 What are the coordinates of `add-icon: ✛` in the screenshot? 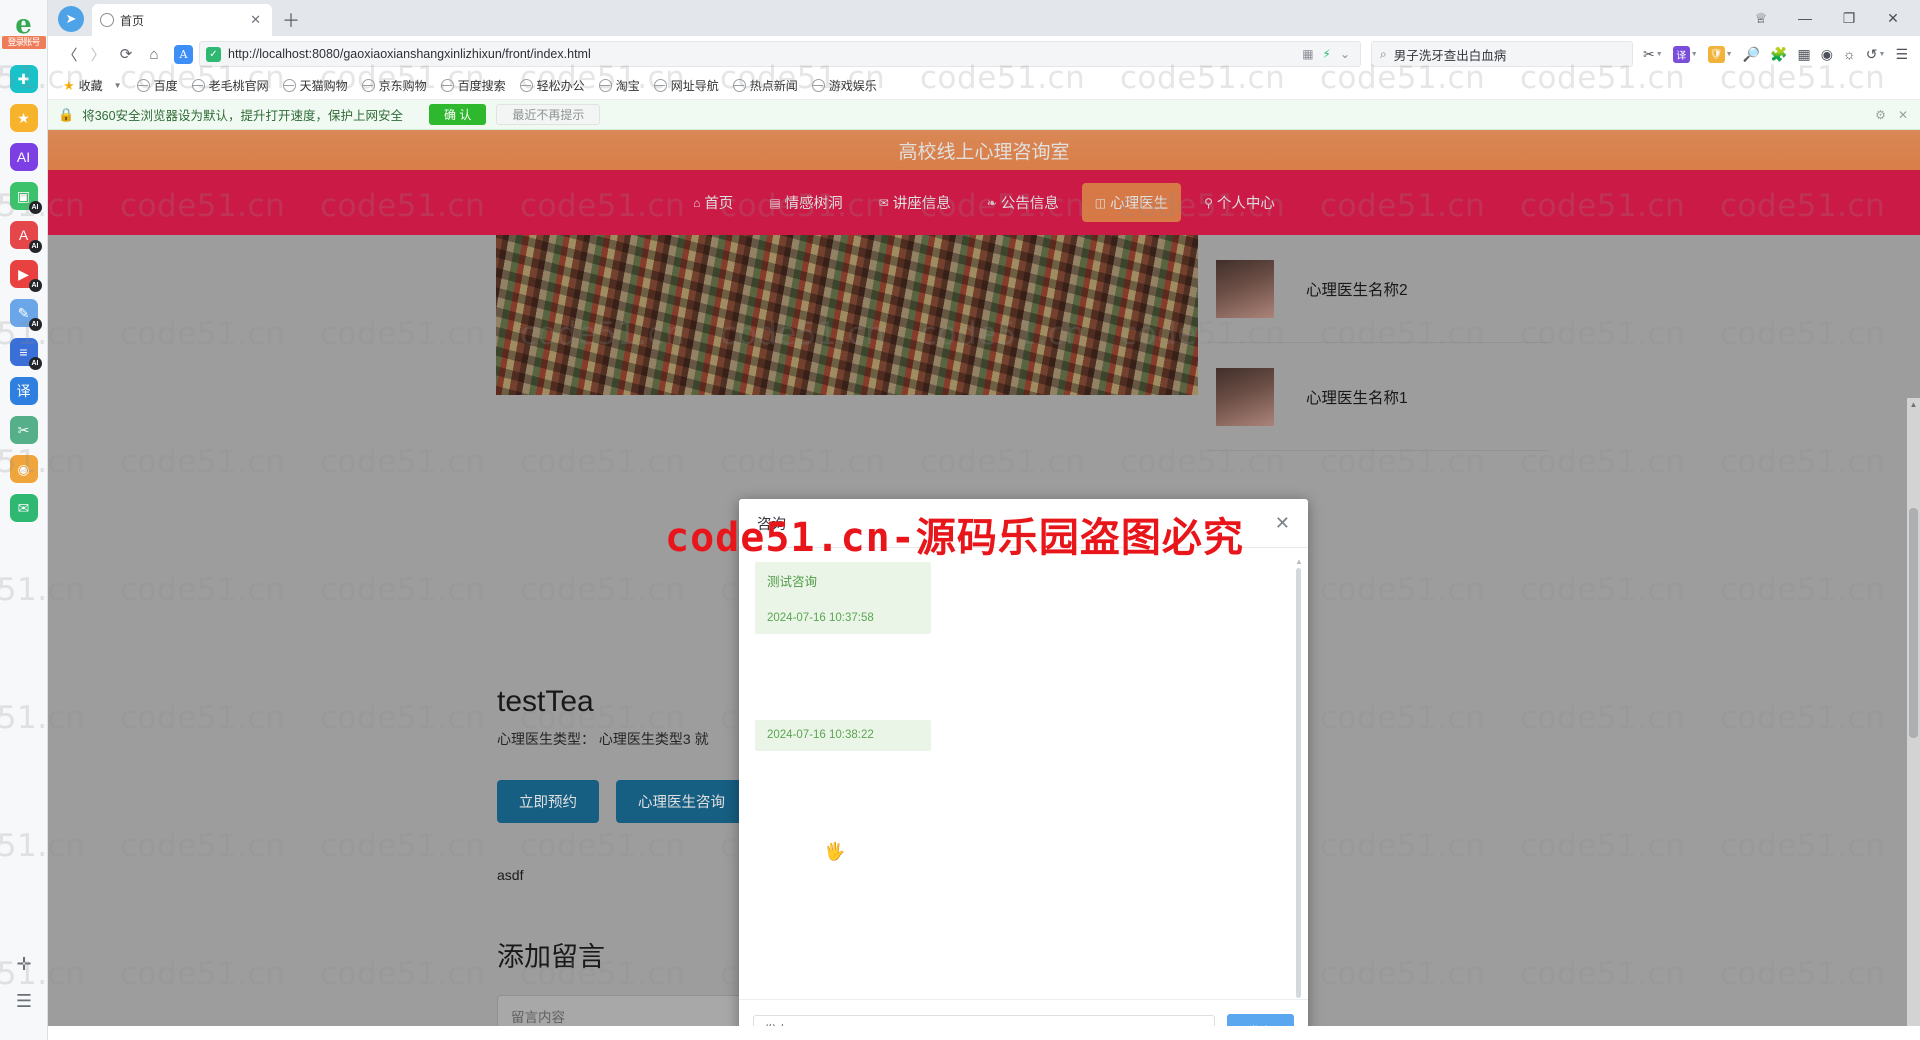 It's located at (24, 964).